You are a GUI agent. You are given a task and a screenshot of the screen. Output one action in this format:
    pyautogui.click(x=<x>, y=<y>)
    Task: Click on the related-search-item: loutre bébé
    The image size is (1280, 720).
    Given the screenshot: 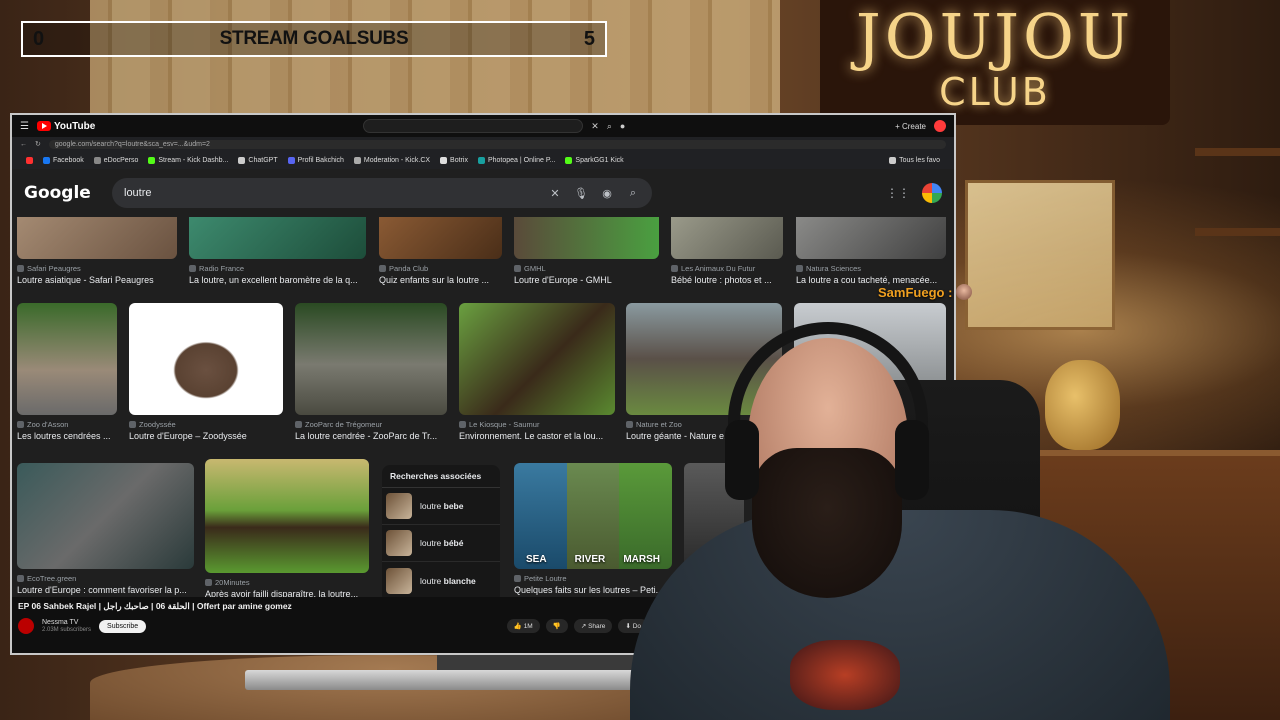 What is the action you would take?
    pyautogui.click(x=441, y=543)
    